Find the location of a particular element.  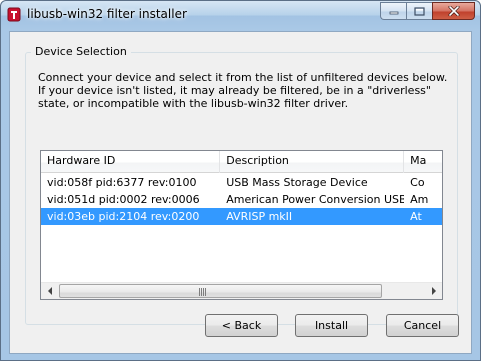

arrow-right-icon is located at coordinates (433, 291).